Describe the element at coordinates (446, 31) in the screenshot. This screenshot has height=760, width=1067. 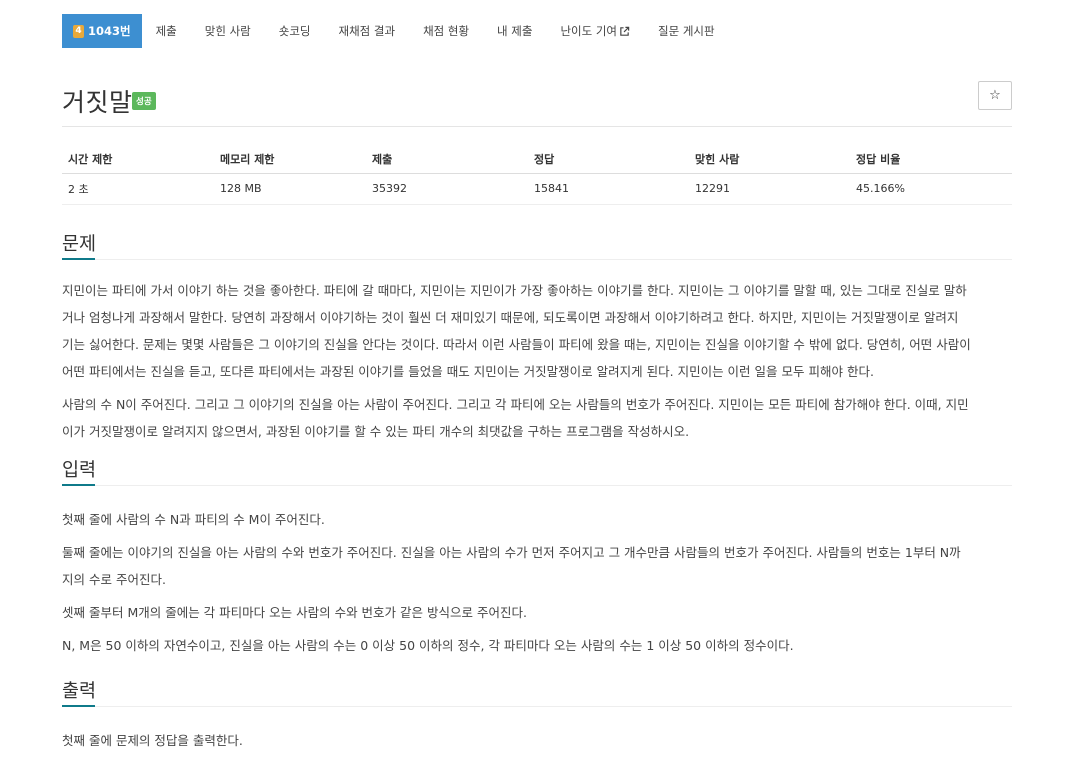
I see `tab-judge-status: 채점 현황` at that location.